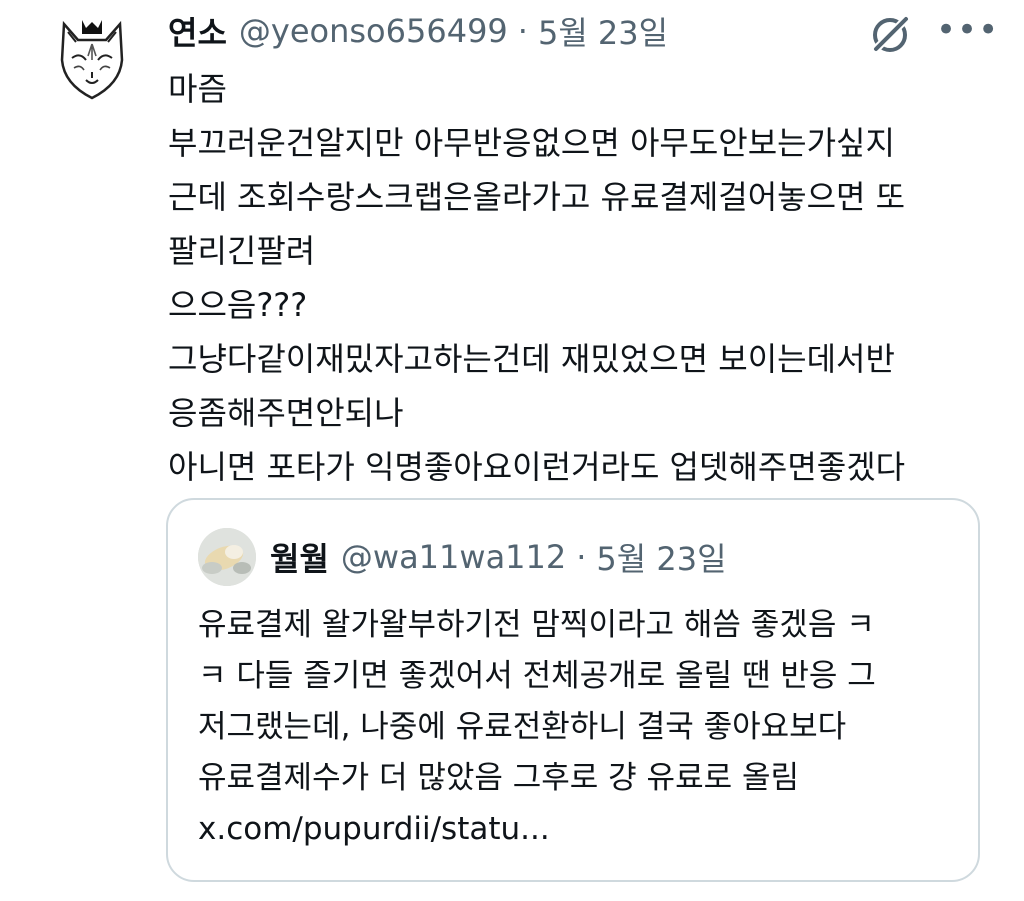 The width and height of the screenshot is (1024, 901). What do you see at coordinates (522, 727) in the screenshot?
I see `quote-text-line: 저그랬는데, 나중에 유료전환하니 결국 좋아요보다` at bounding box center [522, 727].